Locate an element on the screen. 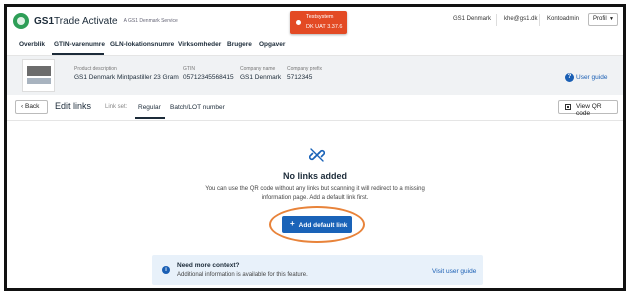  user-email: khe@gs1.dk is located at coordinates (520, 19).